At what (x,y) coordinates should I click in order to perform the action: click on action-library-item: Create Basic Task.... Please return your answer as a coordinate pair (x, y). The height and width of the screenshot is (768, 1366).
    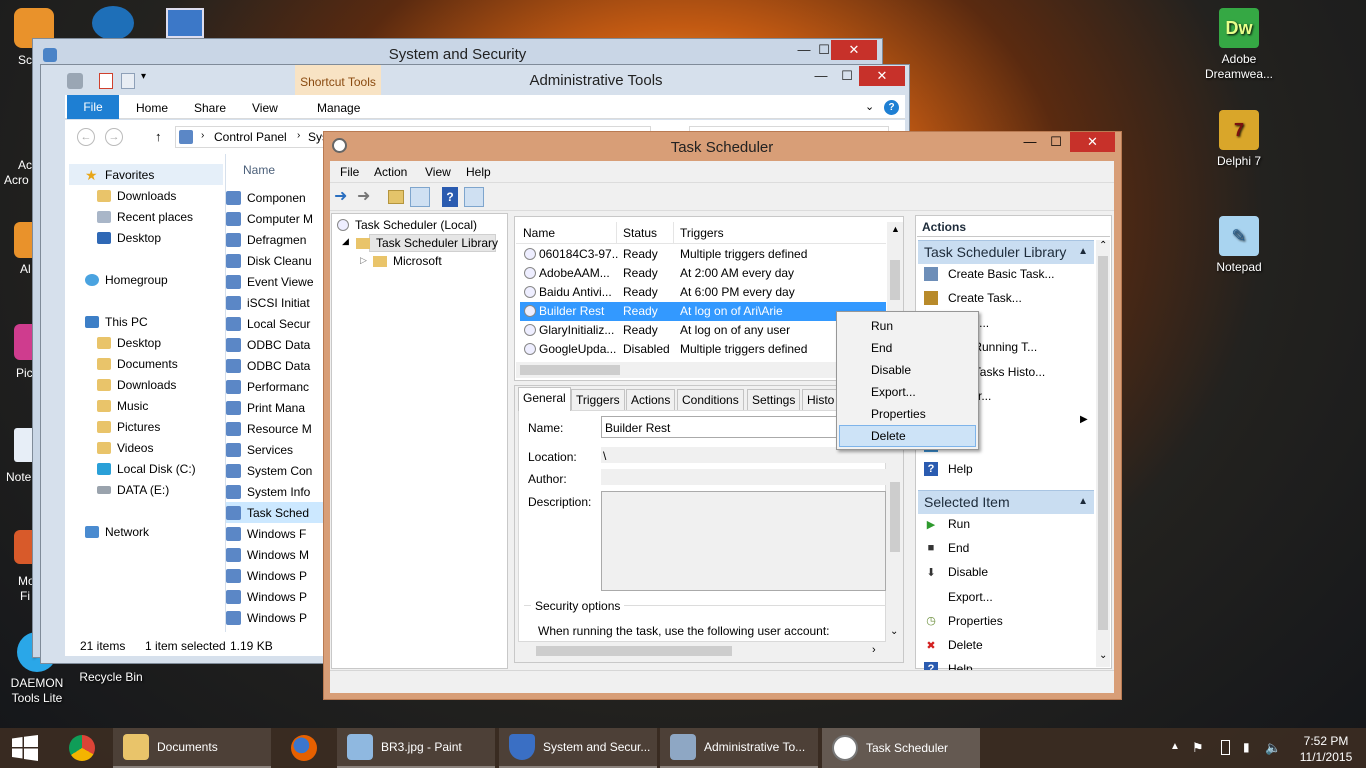
    Looking at the image, I should click on (987, 274).